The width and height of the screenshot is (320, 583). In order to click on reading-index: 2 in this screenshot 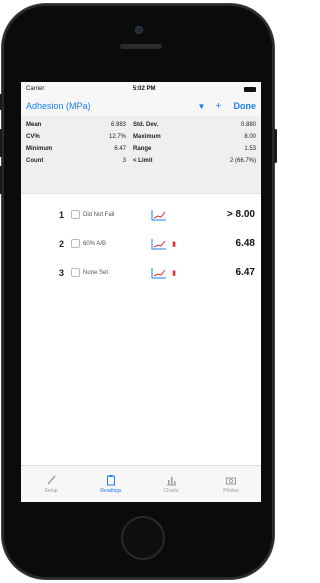, I will do `click(62, 243)`.